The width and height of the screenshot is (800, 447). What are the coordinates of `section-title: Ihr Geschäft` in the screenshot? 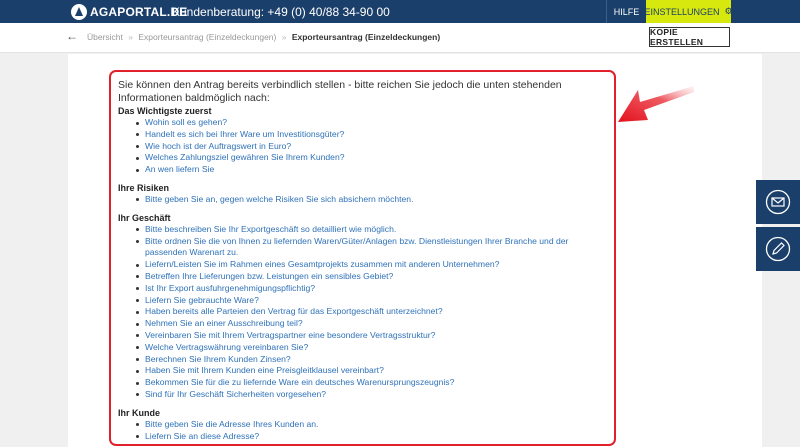 It's located at (144, 217).